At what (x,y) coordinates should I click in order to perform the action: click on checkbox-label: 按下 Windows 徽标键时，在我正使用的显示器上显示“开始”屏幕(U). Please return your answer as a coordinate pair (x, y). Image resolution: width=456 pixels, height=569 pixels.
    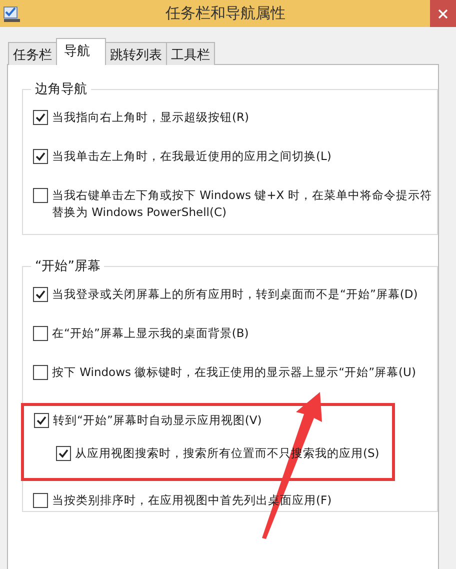
    Looking at the image, I should click on (234, 372).